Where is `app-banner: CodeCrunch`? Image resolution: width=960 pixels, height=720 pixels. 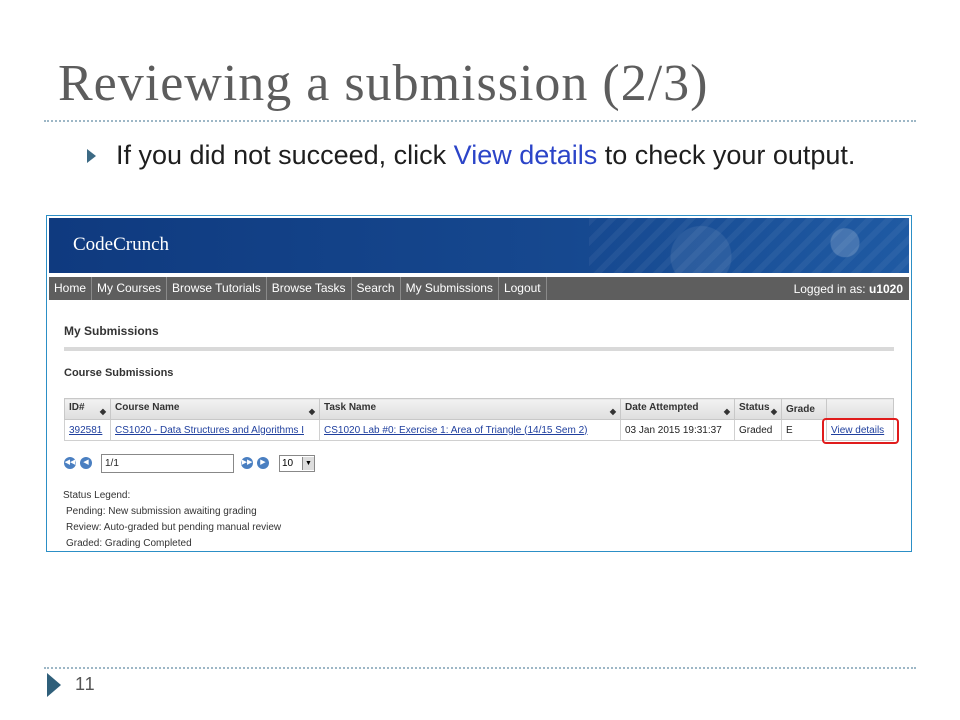 app-banner: CodeCrunch is located at coordinates (479, 245).